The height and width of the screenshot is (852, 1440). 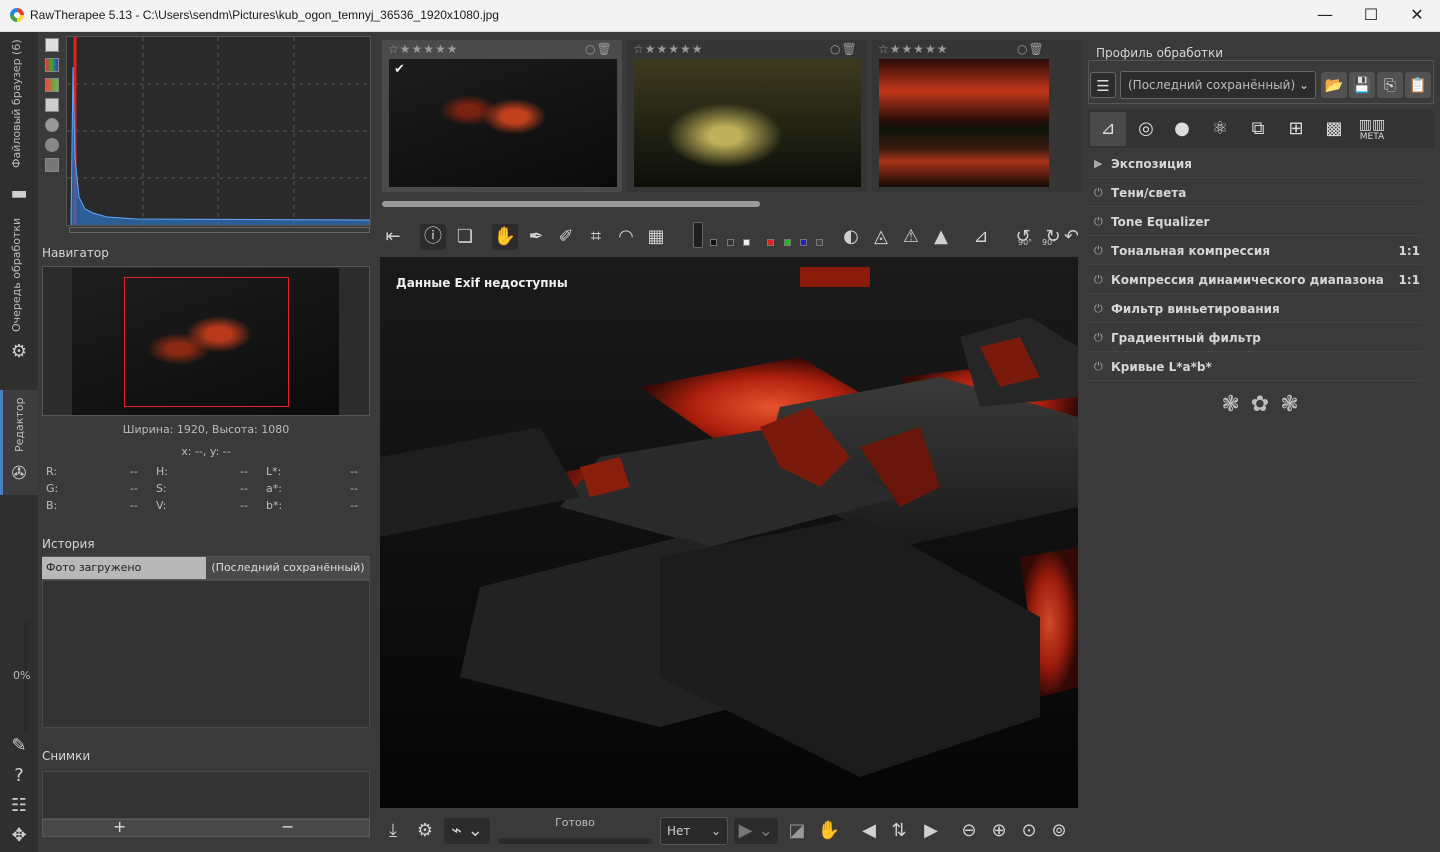 I want to click on hand-tool-icon: ✋, so click(x=505, y=237).